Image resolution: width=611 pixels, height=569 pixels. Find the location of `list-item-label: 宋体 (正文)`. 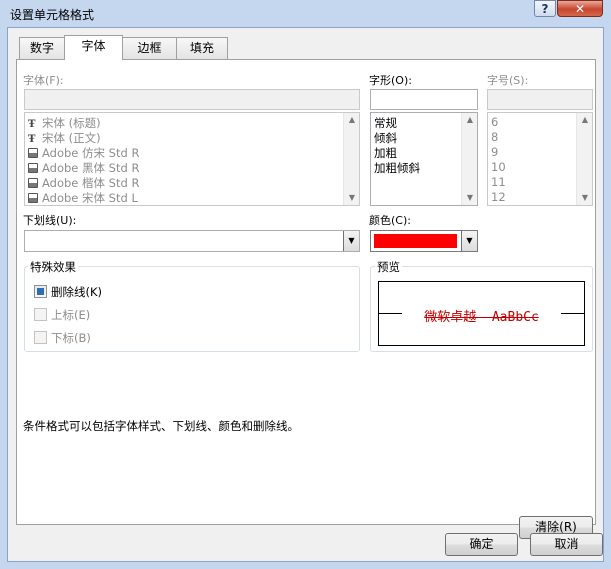

list-item-label: 宋体 (正文) is located at coordinates (71, 138).